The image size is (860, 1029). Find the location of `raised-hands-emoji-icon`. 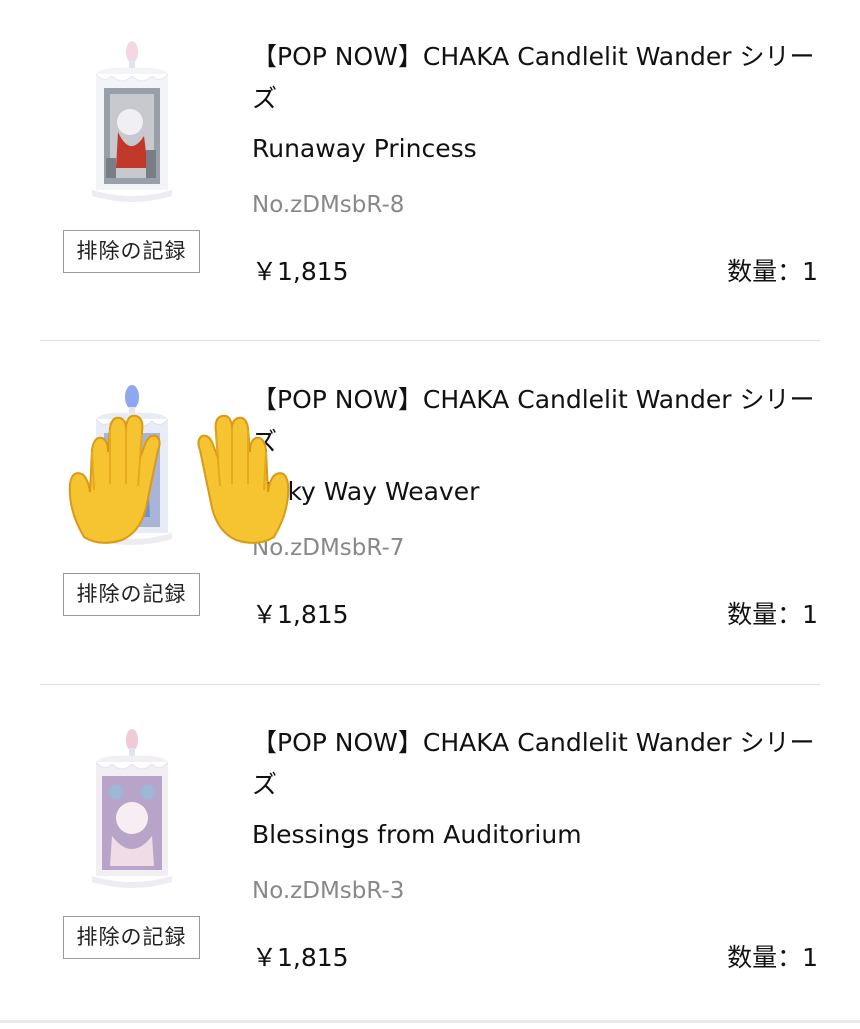

raised-hands-emoji-icon is located at coordinates (179, 479).